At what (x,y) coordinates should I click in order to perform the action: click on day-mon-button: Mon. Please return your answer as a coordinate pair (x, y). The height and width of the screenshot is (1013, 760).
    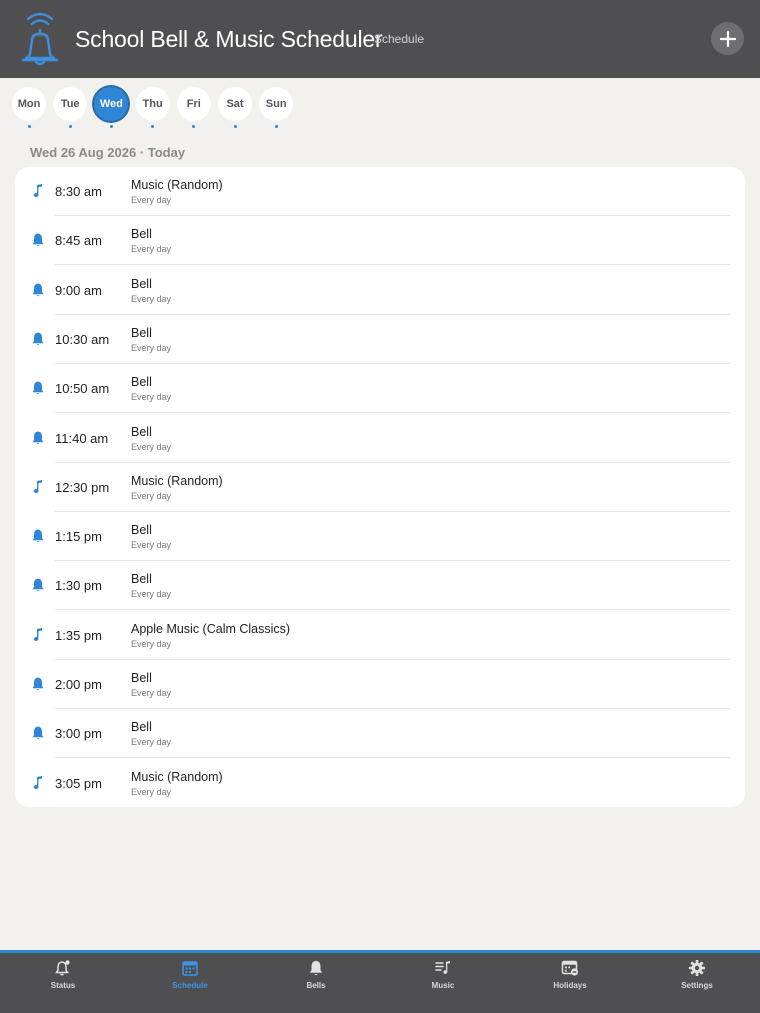
    Looking at the image, I should click on (29, 104).